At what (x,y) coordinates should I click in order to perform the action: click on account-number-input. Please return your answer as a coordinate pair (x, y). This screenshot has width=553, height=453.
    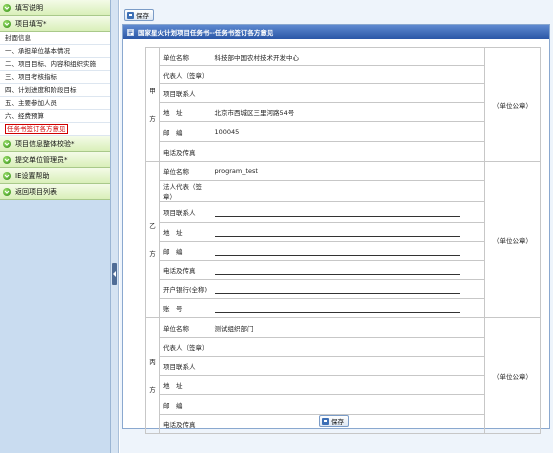
    Looking at the image, I should click on (337, 308).